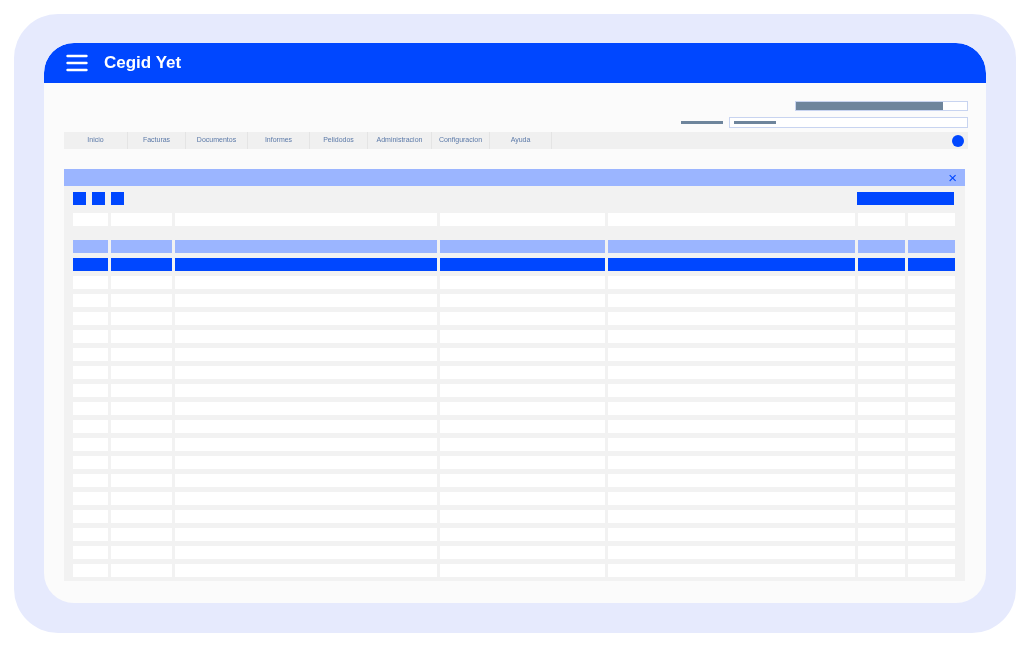  What do you see at coordinates (848, 122) in the screenshot?
I see `input-field` at bounding box center [848, 122].